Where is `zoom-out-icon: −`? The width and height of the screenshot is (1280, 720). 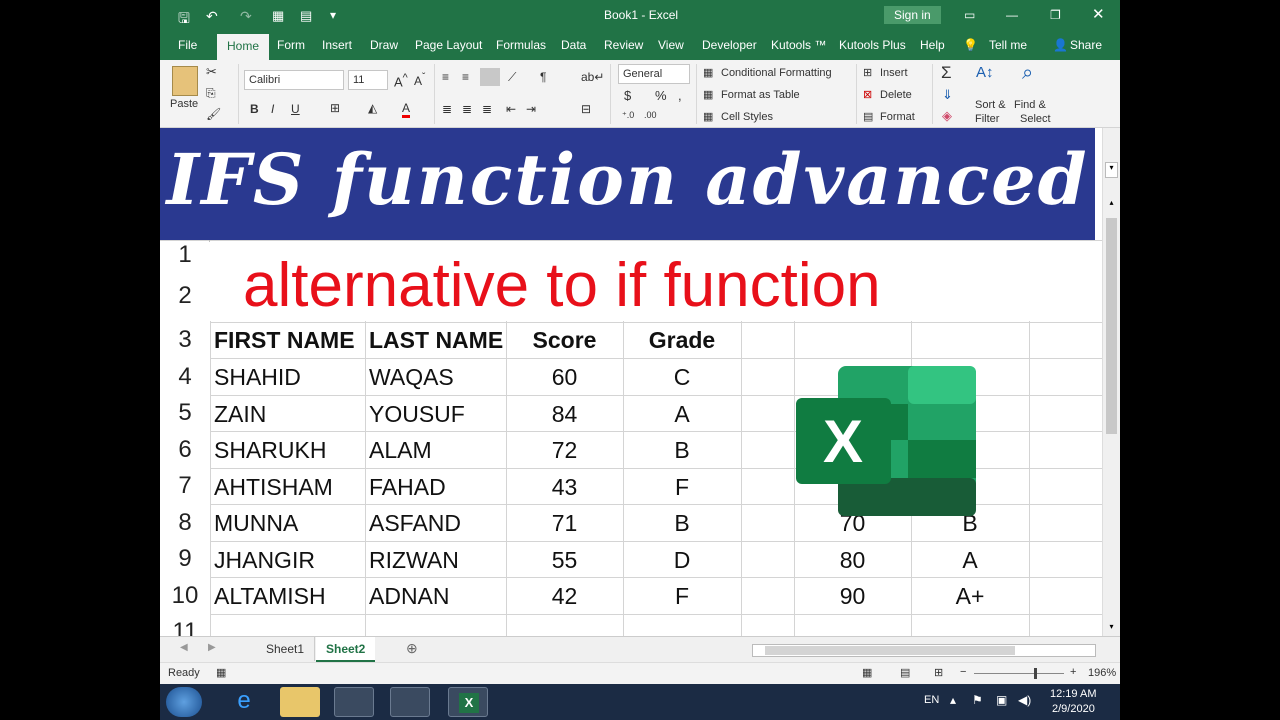 zoom-out-icon: − is located at coordinates (963, 672).